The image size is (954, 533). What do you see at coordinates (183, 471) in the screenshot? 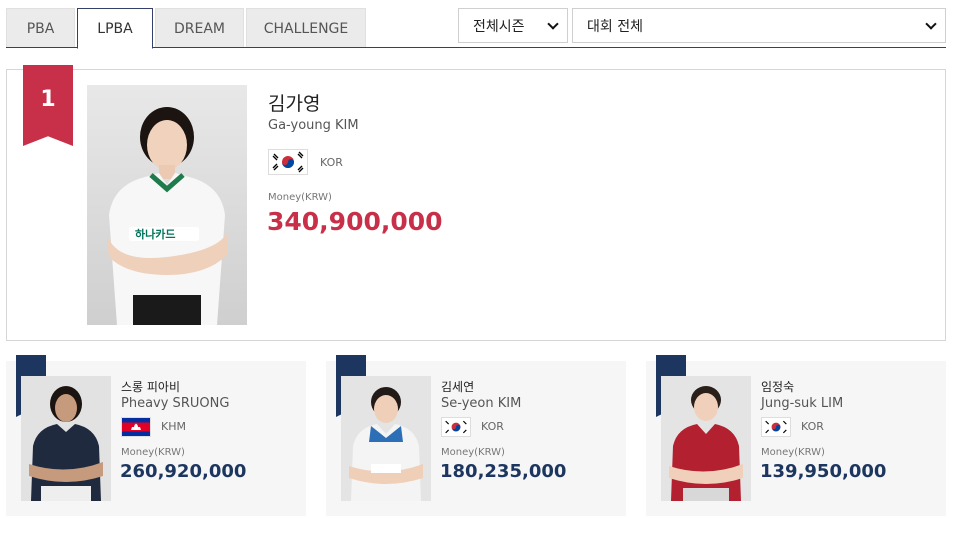
I see `prize-money: 260,920,000` at bounding box center [183, 471].